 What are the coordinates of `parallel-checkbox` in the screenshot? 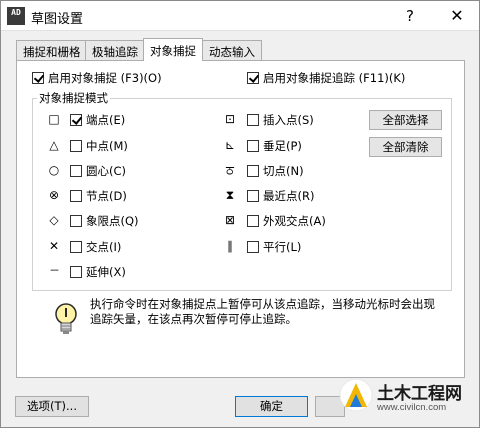 It's located at (253, 247).